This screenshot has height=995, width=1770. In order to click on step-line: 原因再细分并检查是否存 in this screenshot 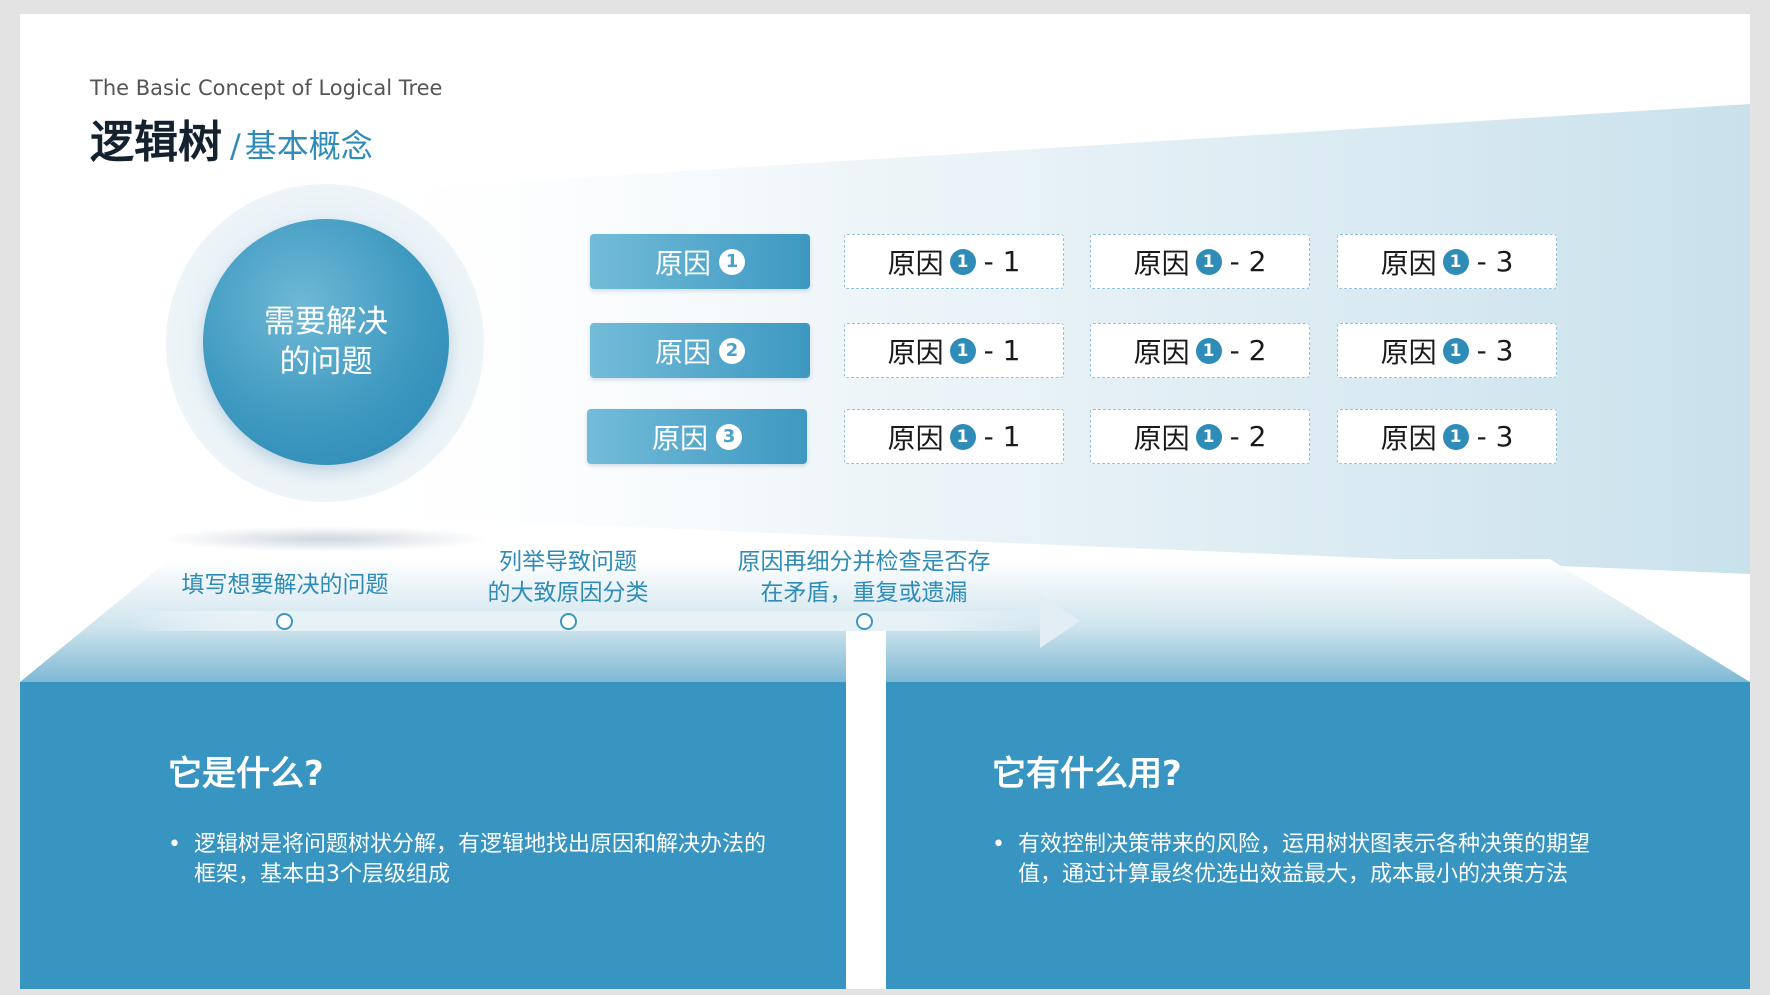, I will do `click(864, 562)`.